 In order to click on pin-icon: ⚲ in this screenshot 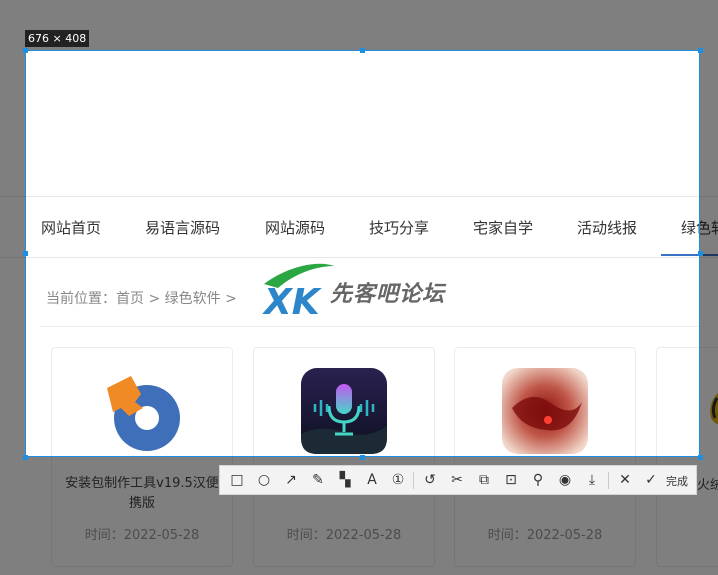, I will do `click(538, 480)`.